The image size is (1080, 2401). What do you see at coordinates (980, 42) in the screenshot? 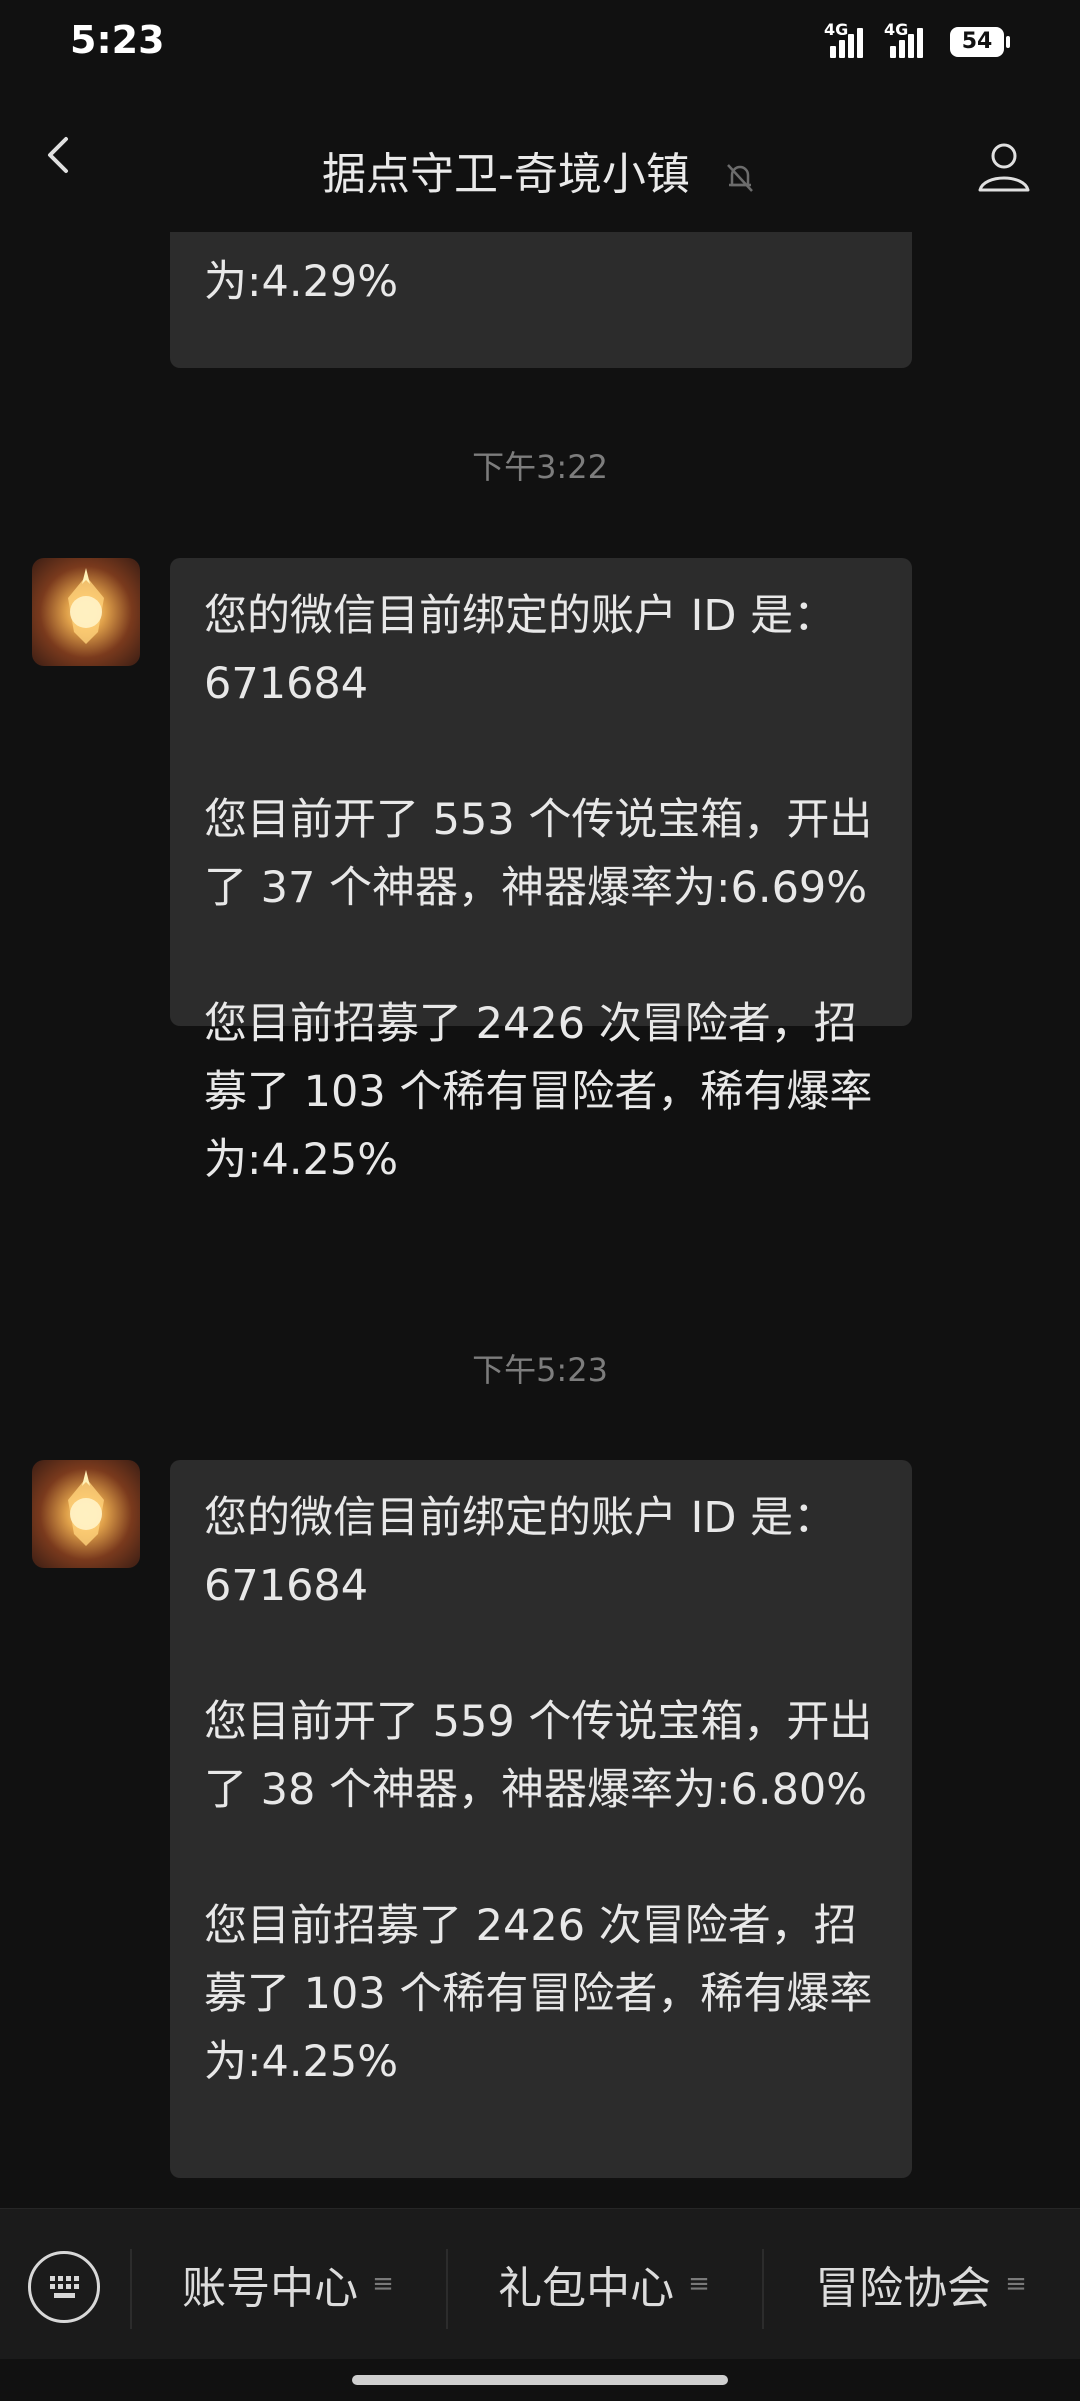
I see `battery-icon: 54` at bounding box center [980, 42].